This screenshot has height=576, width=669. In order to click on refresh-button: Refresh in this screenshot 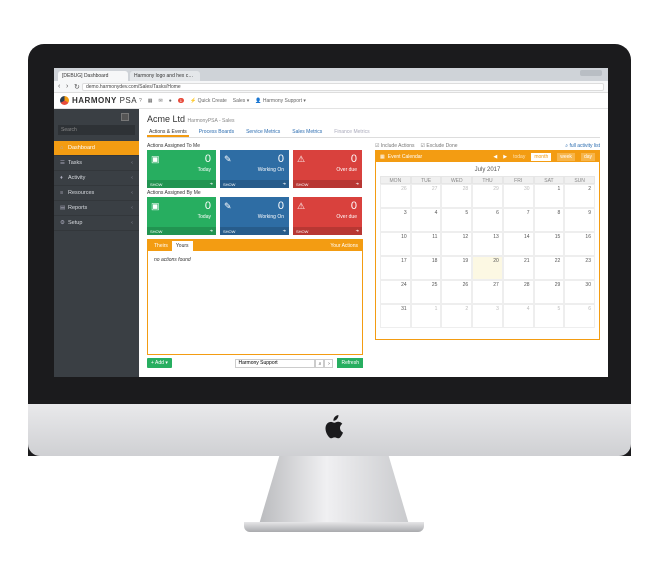, I will do `click(350, 363)`.